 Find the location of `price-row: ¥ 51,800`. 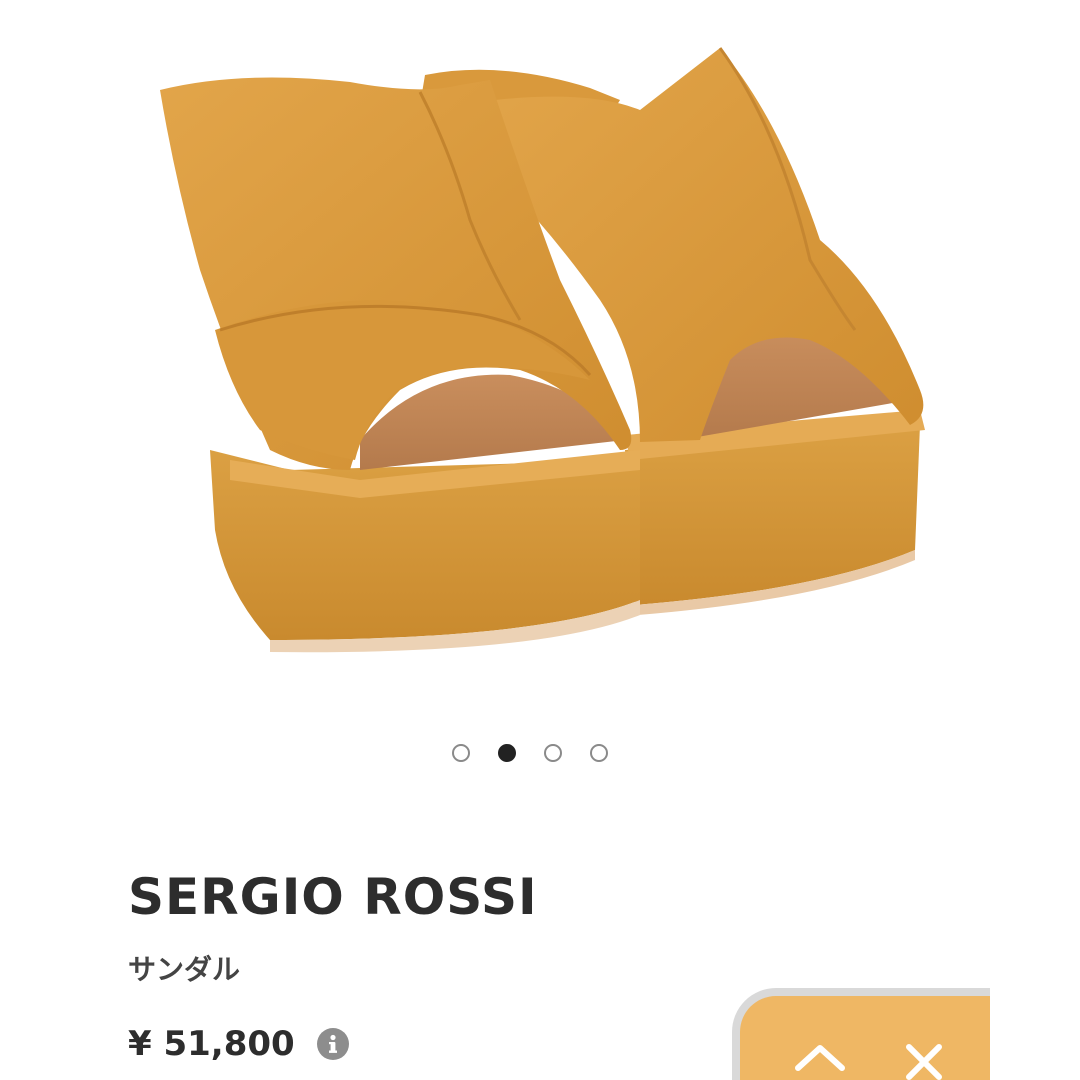

price-row: ¥ 51,800 is located at coordinates (238, 1044).